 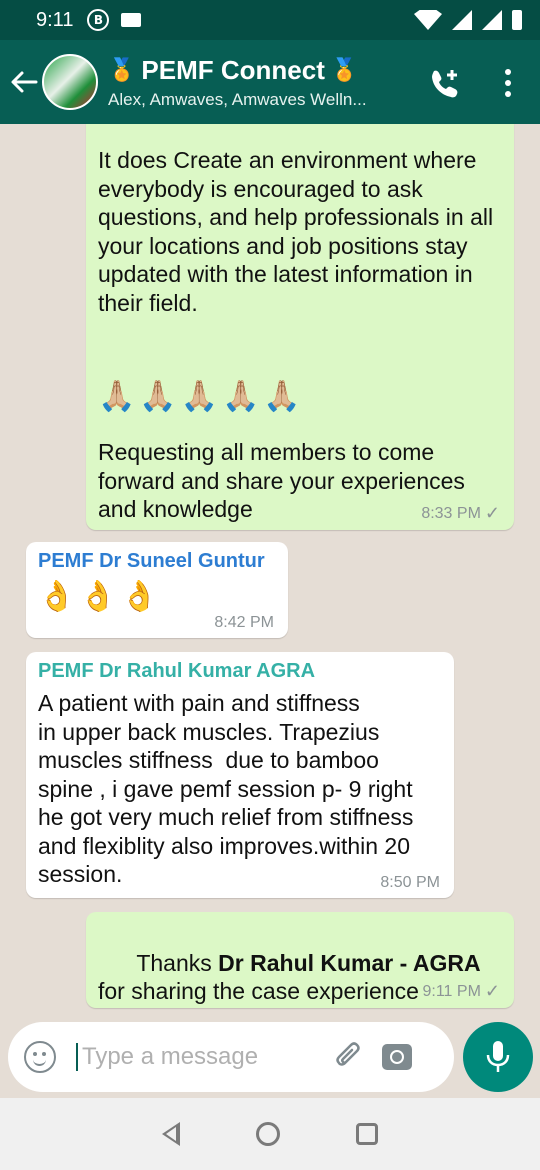 I want to click on mentioned-name: Dr Rahul Kumar - AGRA, so click(x=349, y=962).